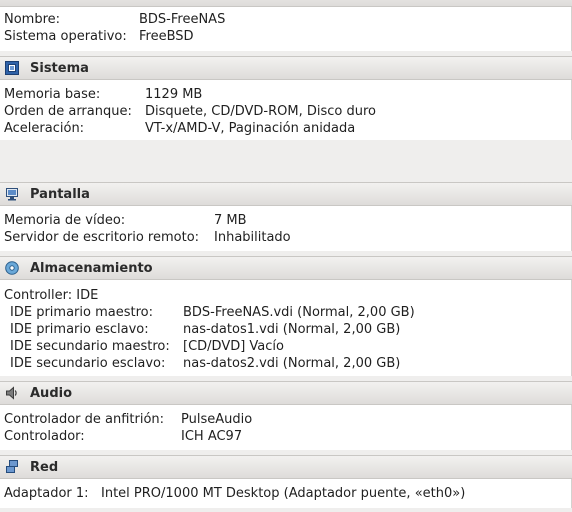 The image size is (572, 512). Describe the element at coordinates (286, 68) in the screenshot. I see `system-section-header: Sistema` at that location.